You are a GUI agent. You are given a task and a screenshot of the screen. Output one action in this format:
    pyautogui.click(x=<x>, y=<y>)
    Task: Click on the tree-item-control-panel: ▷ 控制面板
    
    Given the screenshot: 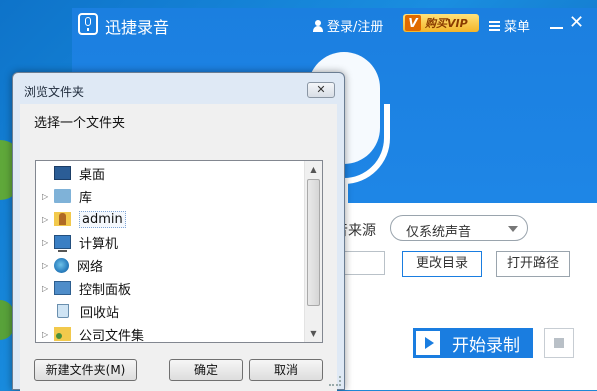 What is the action you would take?
    pyautogui.click(x=83, y=288)
    